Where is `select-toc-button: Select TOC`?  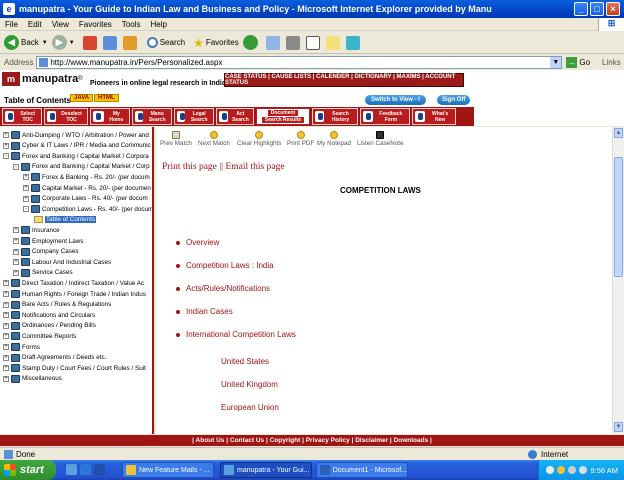
select-toc-button: Select TOC is located at coordinates (22, 116).